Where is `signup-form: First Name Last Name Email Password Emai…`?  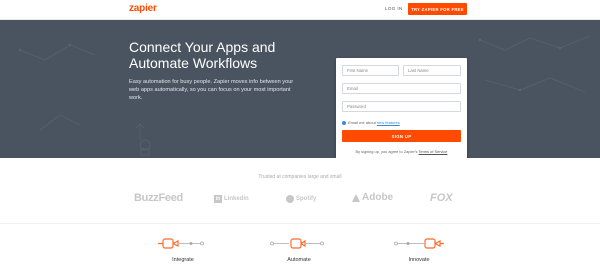 signup-form: First Name Last Name Email Password Emai… is located at coordinates (401, 108).